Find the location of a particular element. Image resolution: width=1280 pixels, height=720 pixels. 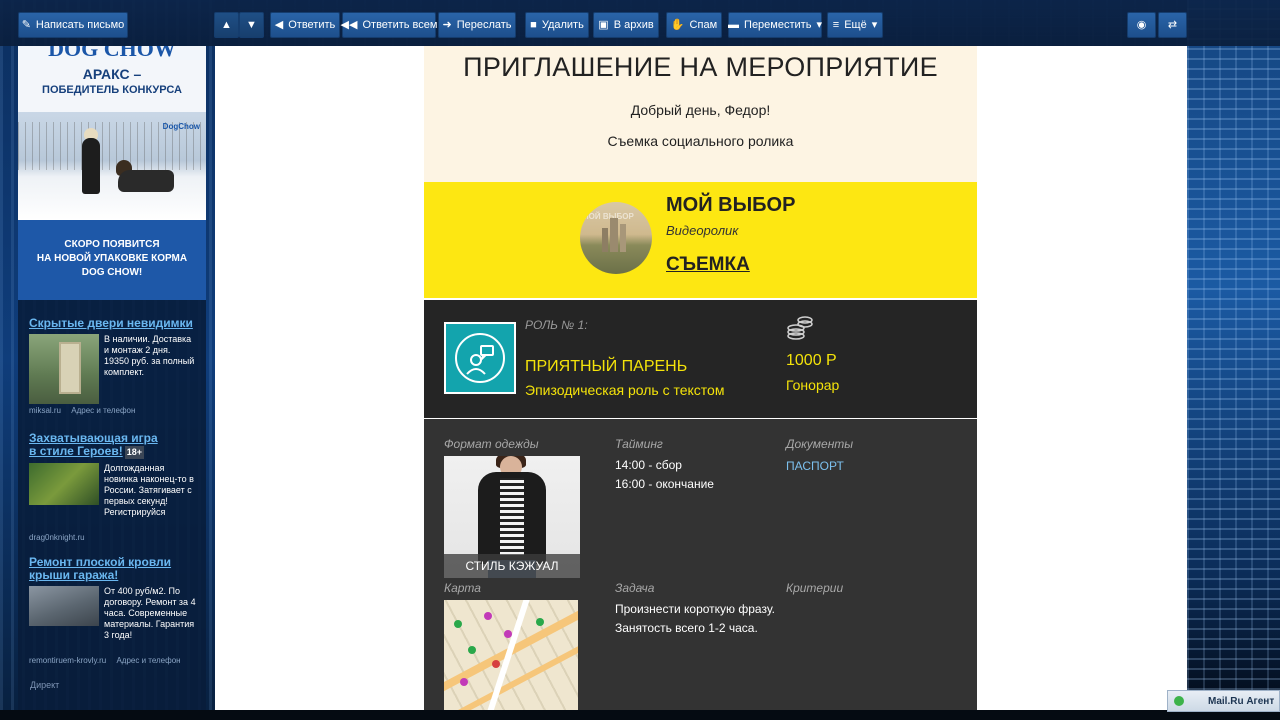

ad-meta: miksal.ru Адрес и телефон is located at coordinates (114, 410).